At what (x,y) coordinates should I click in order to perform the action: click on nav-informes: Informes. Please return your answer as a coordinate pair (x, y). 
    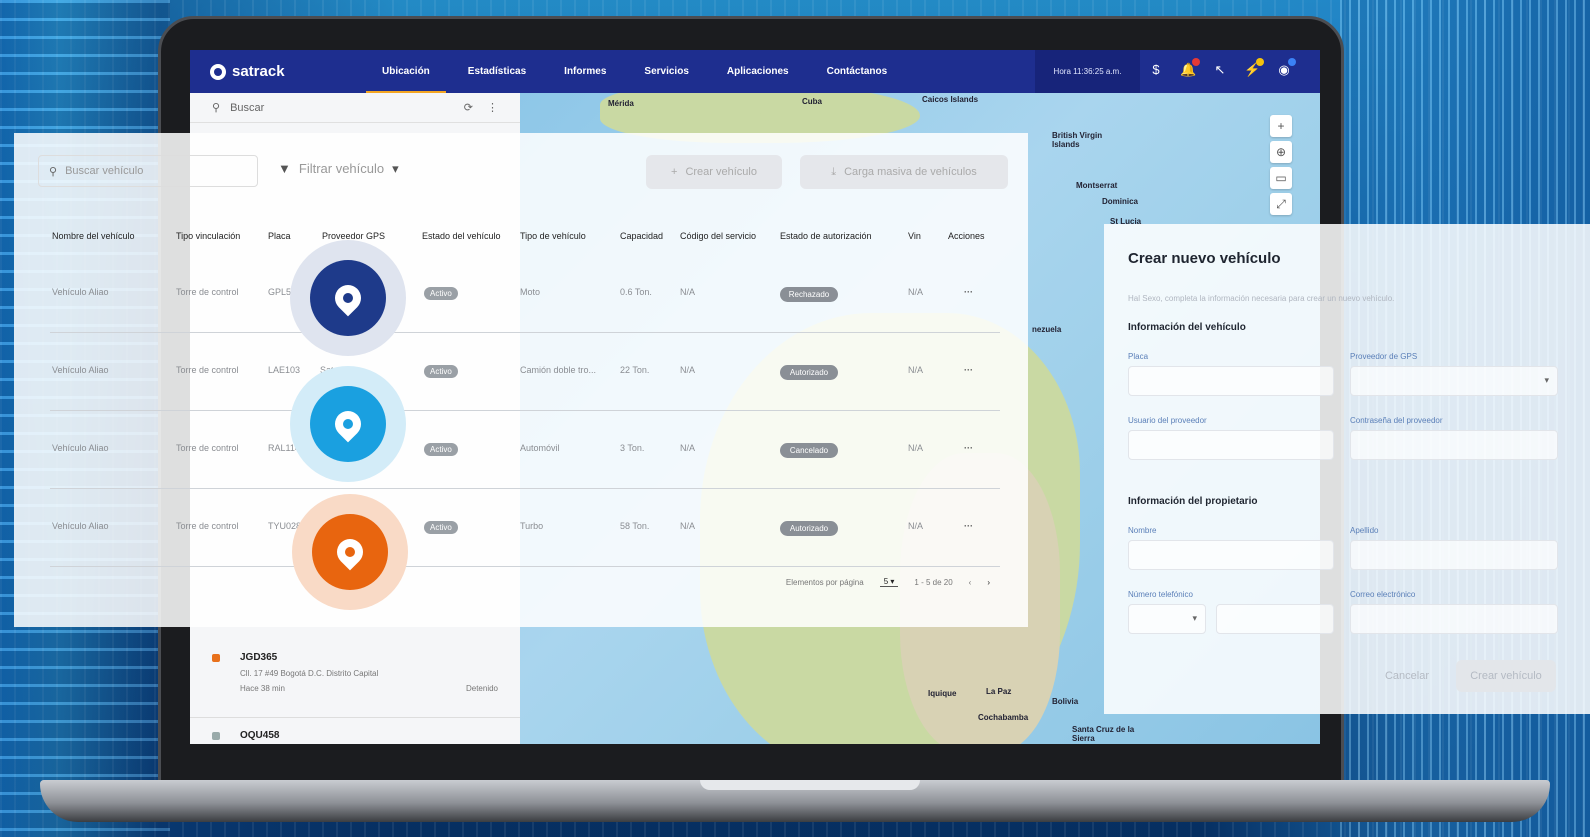
    Looking at the image, I should click on (585, 71).